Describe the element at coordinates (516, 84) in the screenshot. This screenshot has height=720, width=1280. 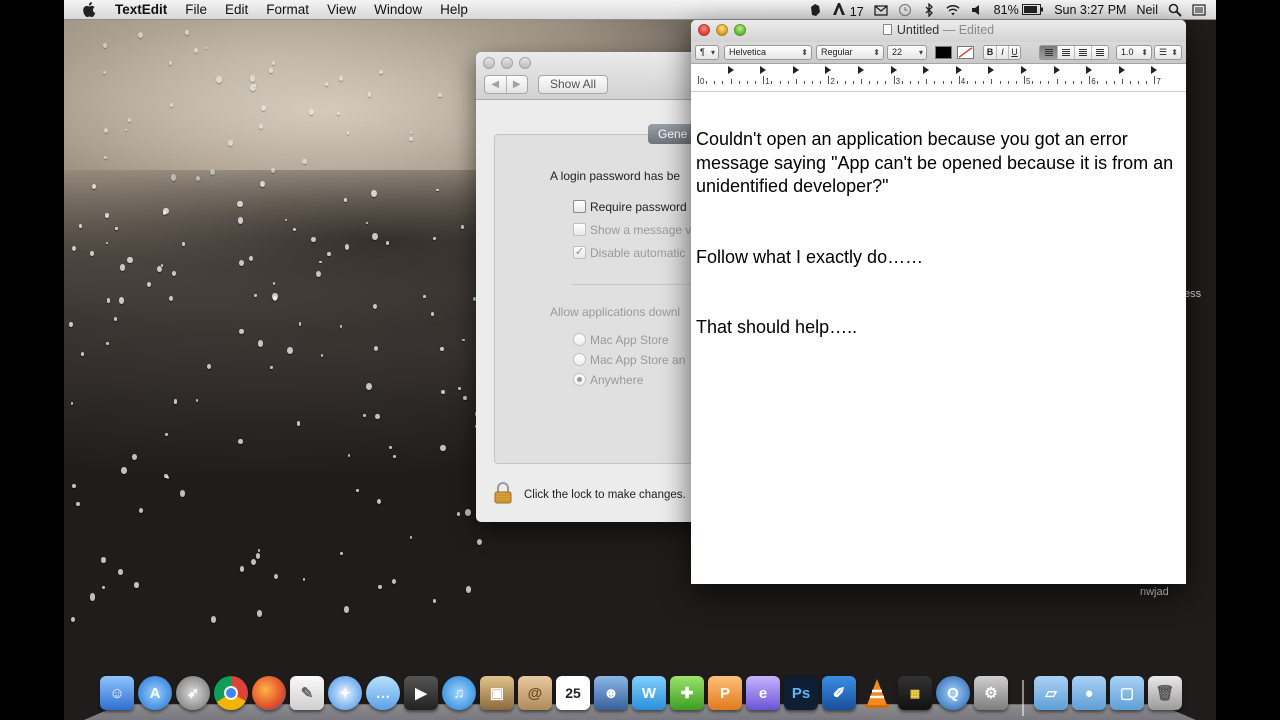
I see `forward-arrow-icon: ▶` at that location.